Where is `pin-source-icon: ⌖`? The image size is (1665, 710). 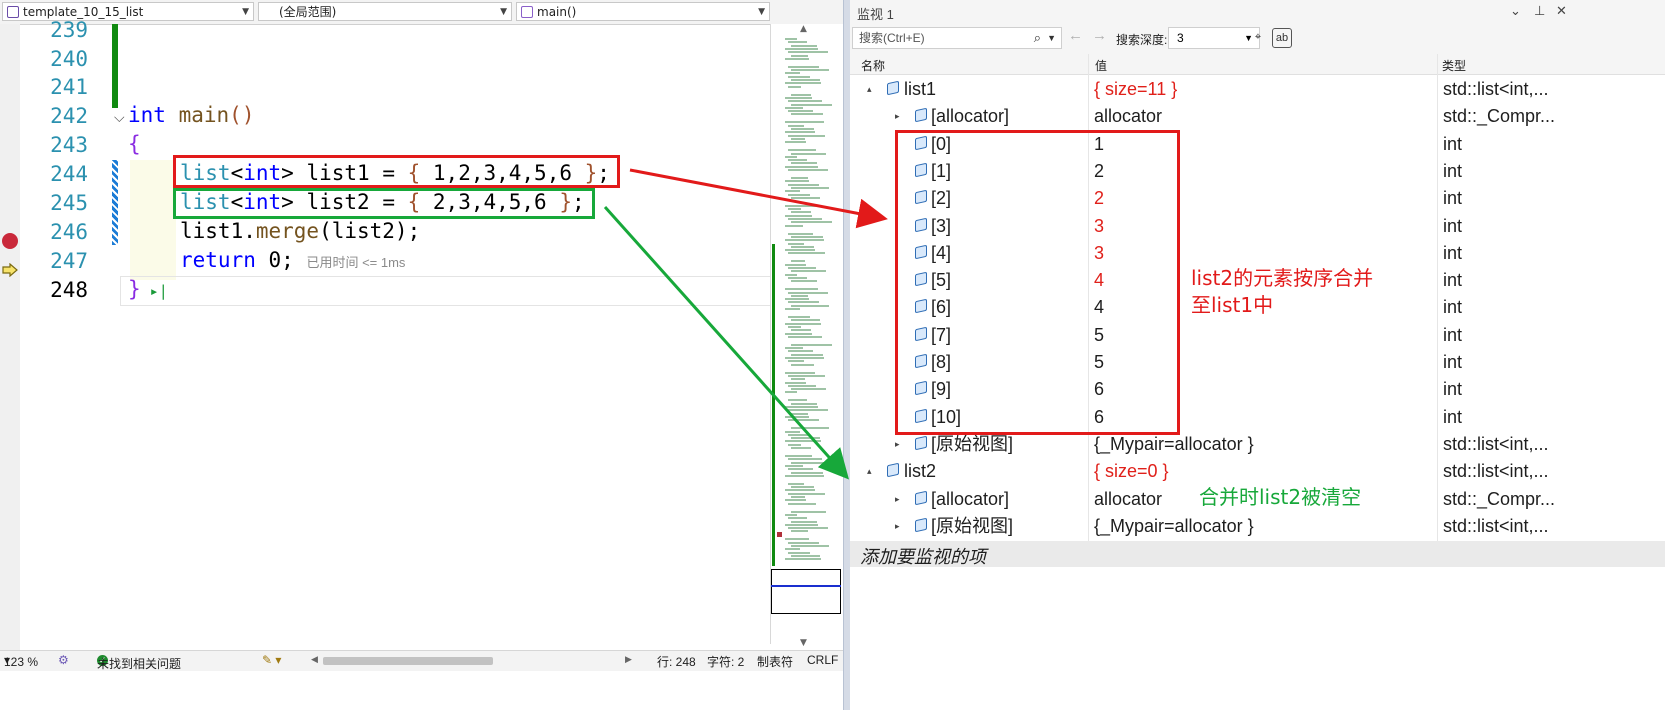
pin-source-icon: ⌖ is located at coordinates (1258, 38).